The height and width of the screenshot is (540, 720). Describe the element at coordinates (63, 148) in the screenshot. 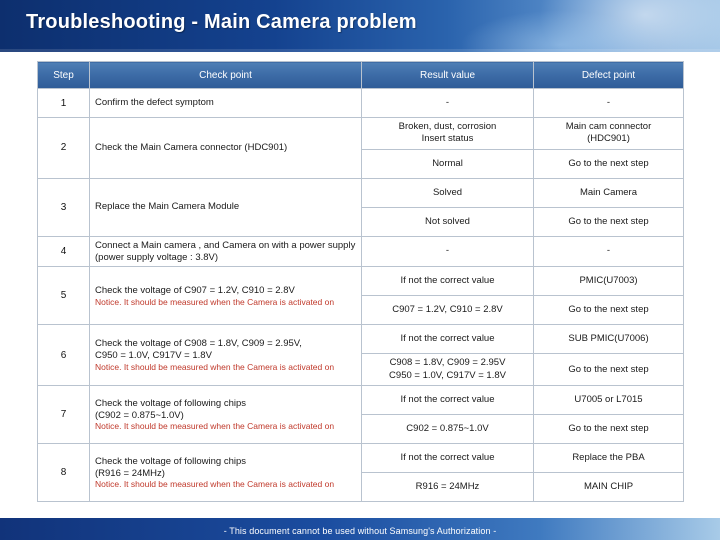

I see `cell-step: 2` at that location.